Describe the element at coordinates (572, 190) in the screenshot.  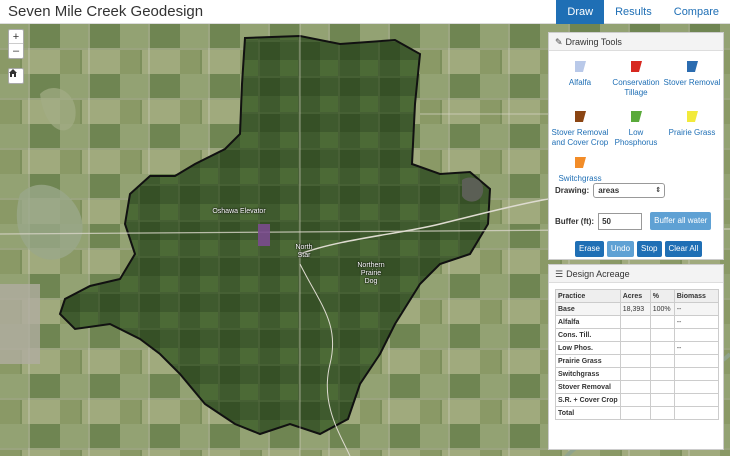
I see `drawing-mode-label: Drawing:` at that location.